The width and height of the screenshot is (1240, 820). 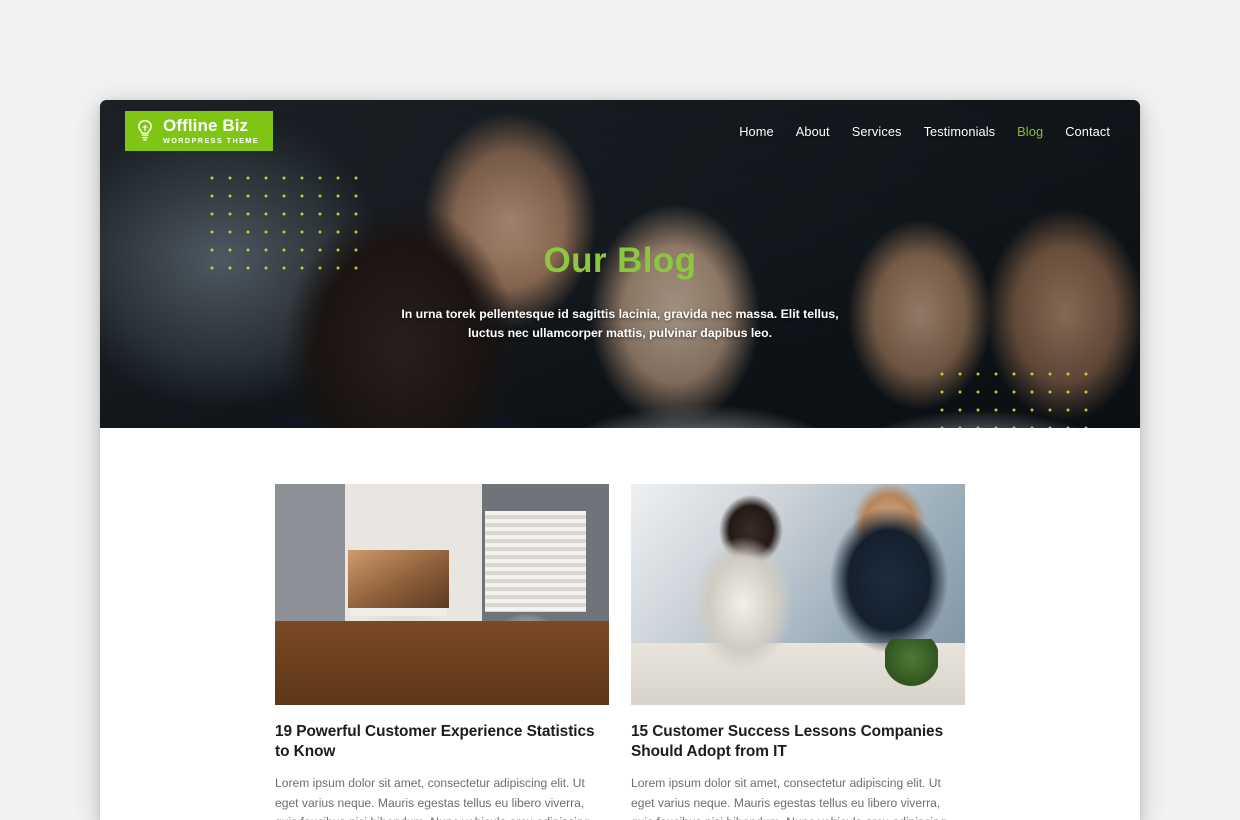 I want to click on nav-item-blog: Blog, so click(x=1030, y=131).